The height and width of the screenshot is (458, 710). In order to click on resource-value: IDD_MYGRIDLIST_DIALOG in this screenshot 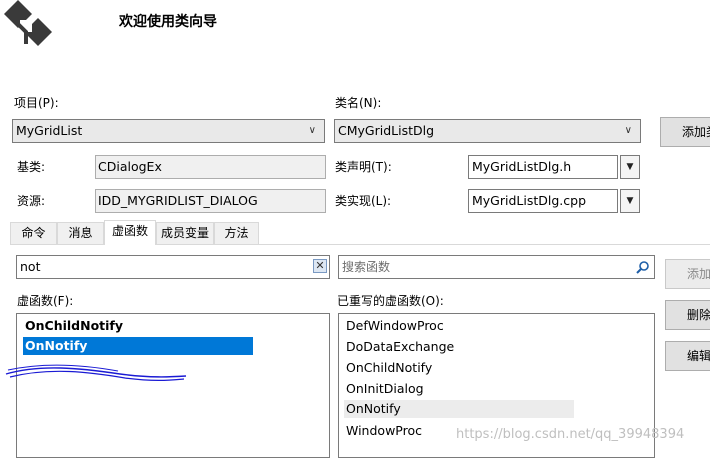, I will do `click(178, 200)`.